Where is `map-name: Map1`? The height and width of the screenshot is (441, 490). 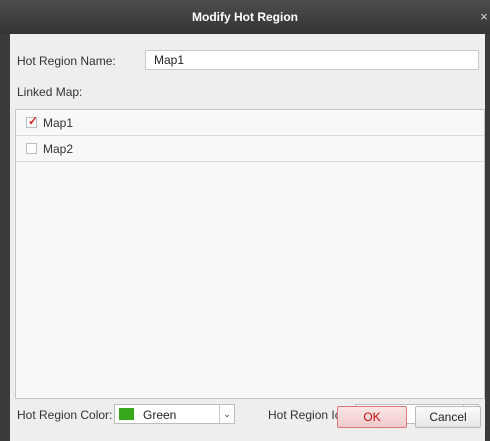 map-name: Map1 is located at coordinates (58, 123).